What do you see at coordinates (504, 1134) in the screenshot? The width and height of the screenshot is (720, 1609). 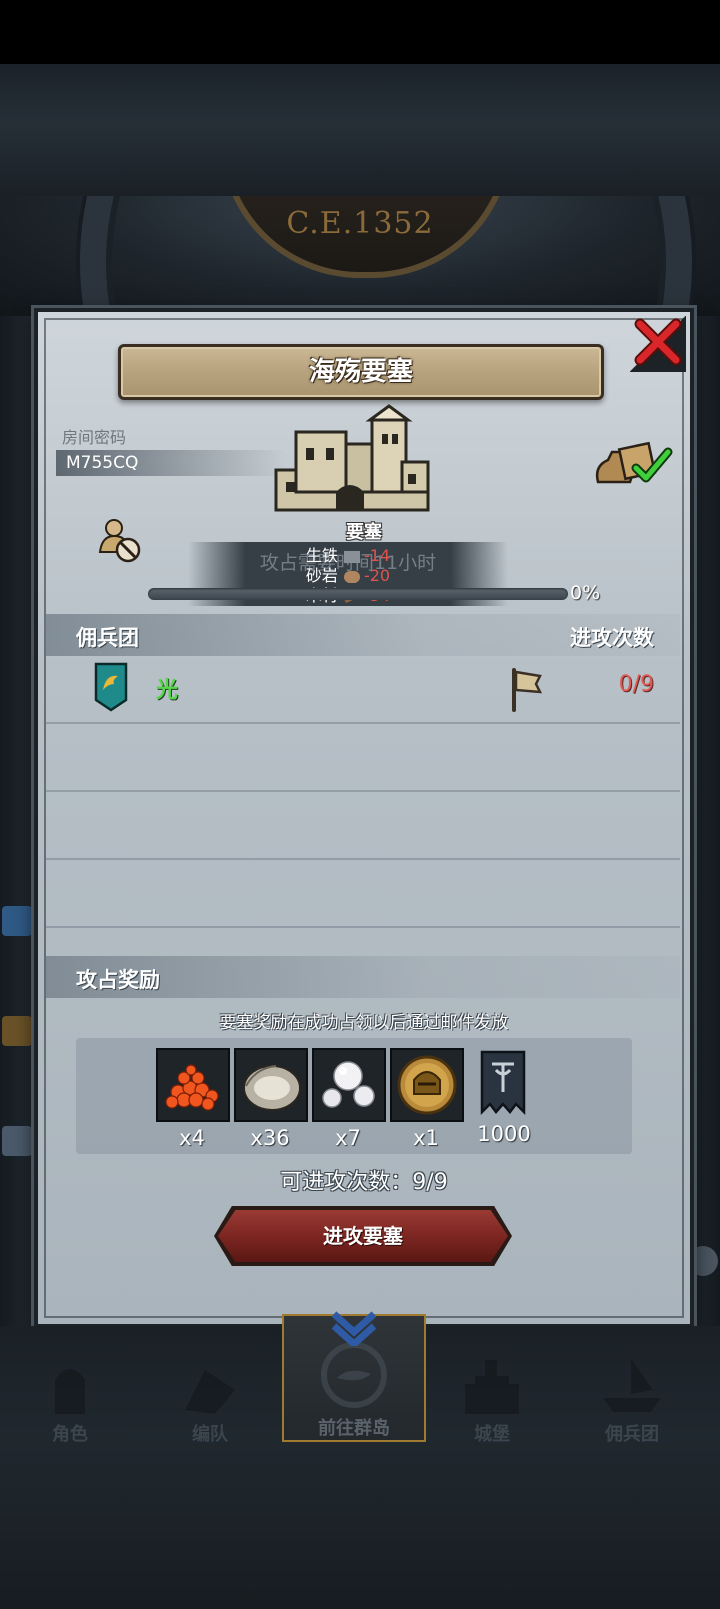 I see `reward-quantity: 1000` at bounding box center [504, 1134].